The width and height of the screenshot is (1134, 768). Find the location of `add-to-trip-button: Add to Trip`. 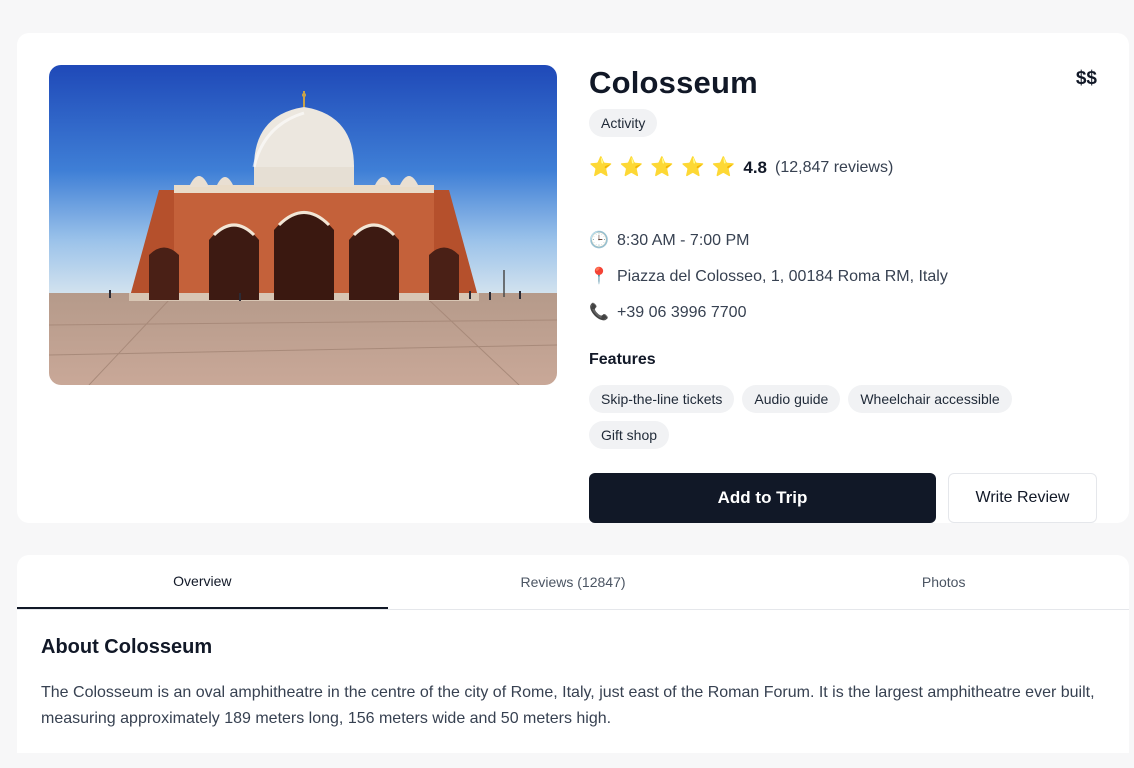

add-to-trip-button: Add to Trip is located at coordinates (762, 498).